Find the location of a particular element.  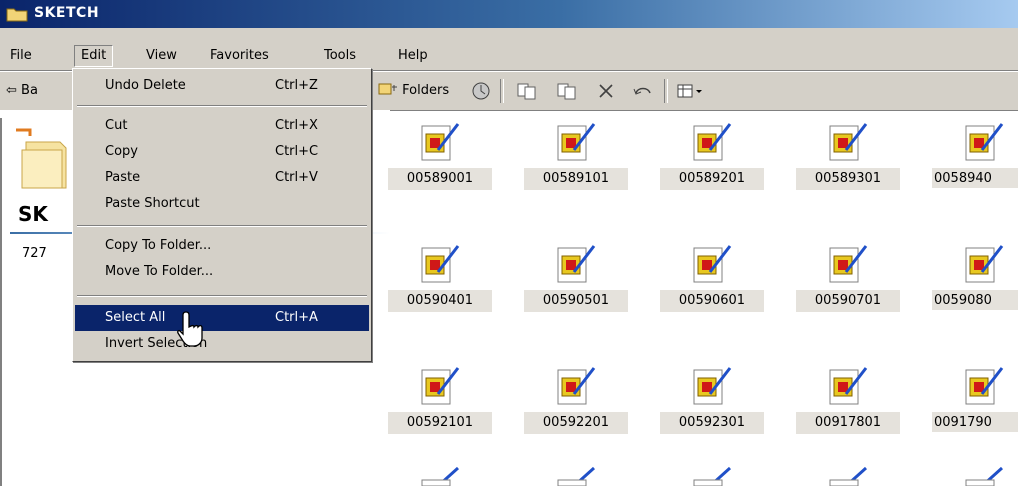

back-button-label: Ba is located at coordinates (29, 90).